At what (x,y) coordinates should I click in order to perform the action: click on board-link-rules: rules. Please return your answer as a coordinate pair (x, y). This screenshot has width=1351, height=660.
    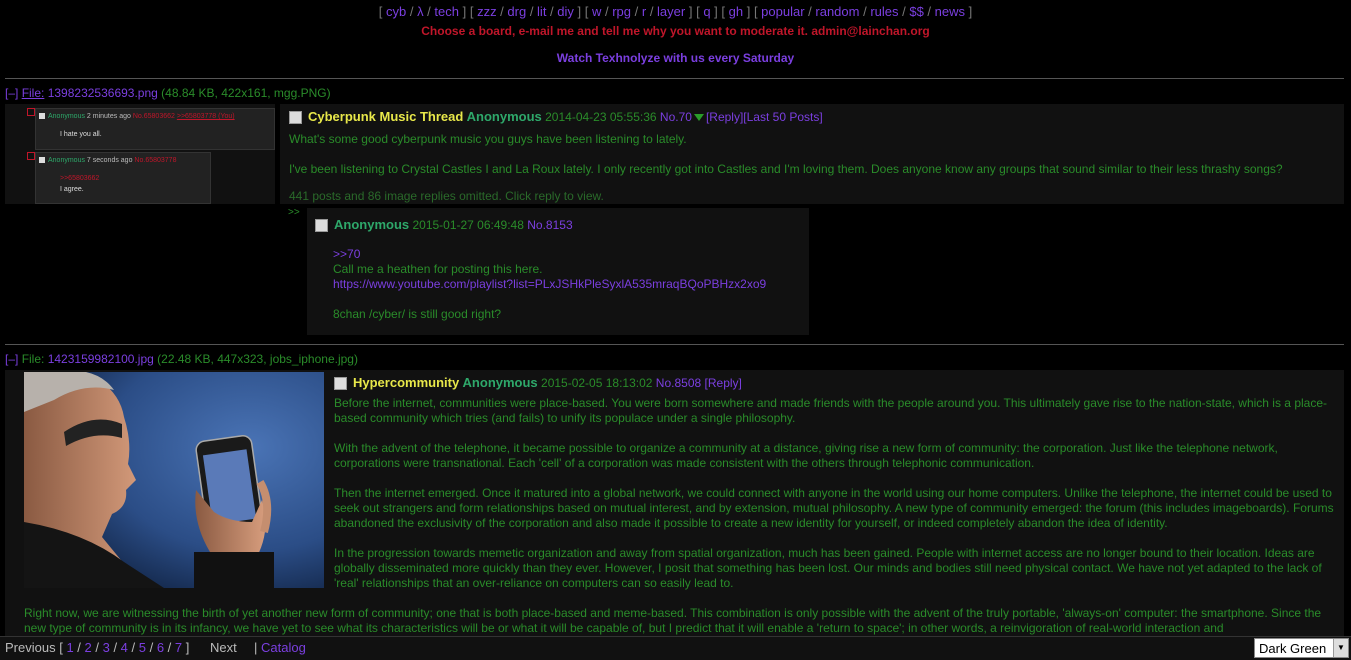
    Looking at the image, I should click on (884, 11).